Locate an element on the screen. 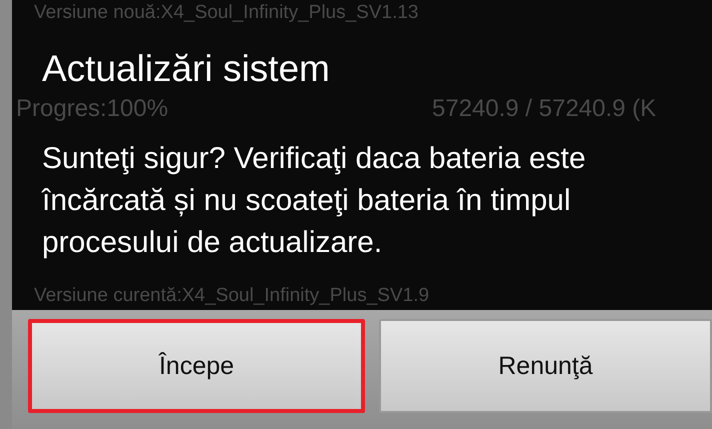 The height and width of the screenshot is (429, 712). current-version-text: Versiune curentă:X4_Soul_Infinity_Plus_SV1.9 is located at coordinates (232, 296).